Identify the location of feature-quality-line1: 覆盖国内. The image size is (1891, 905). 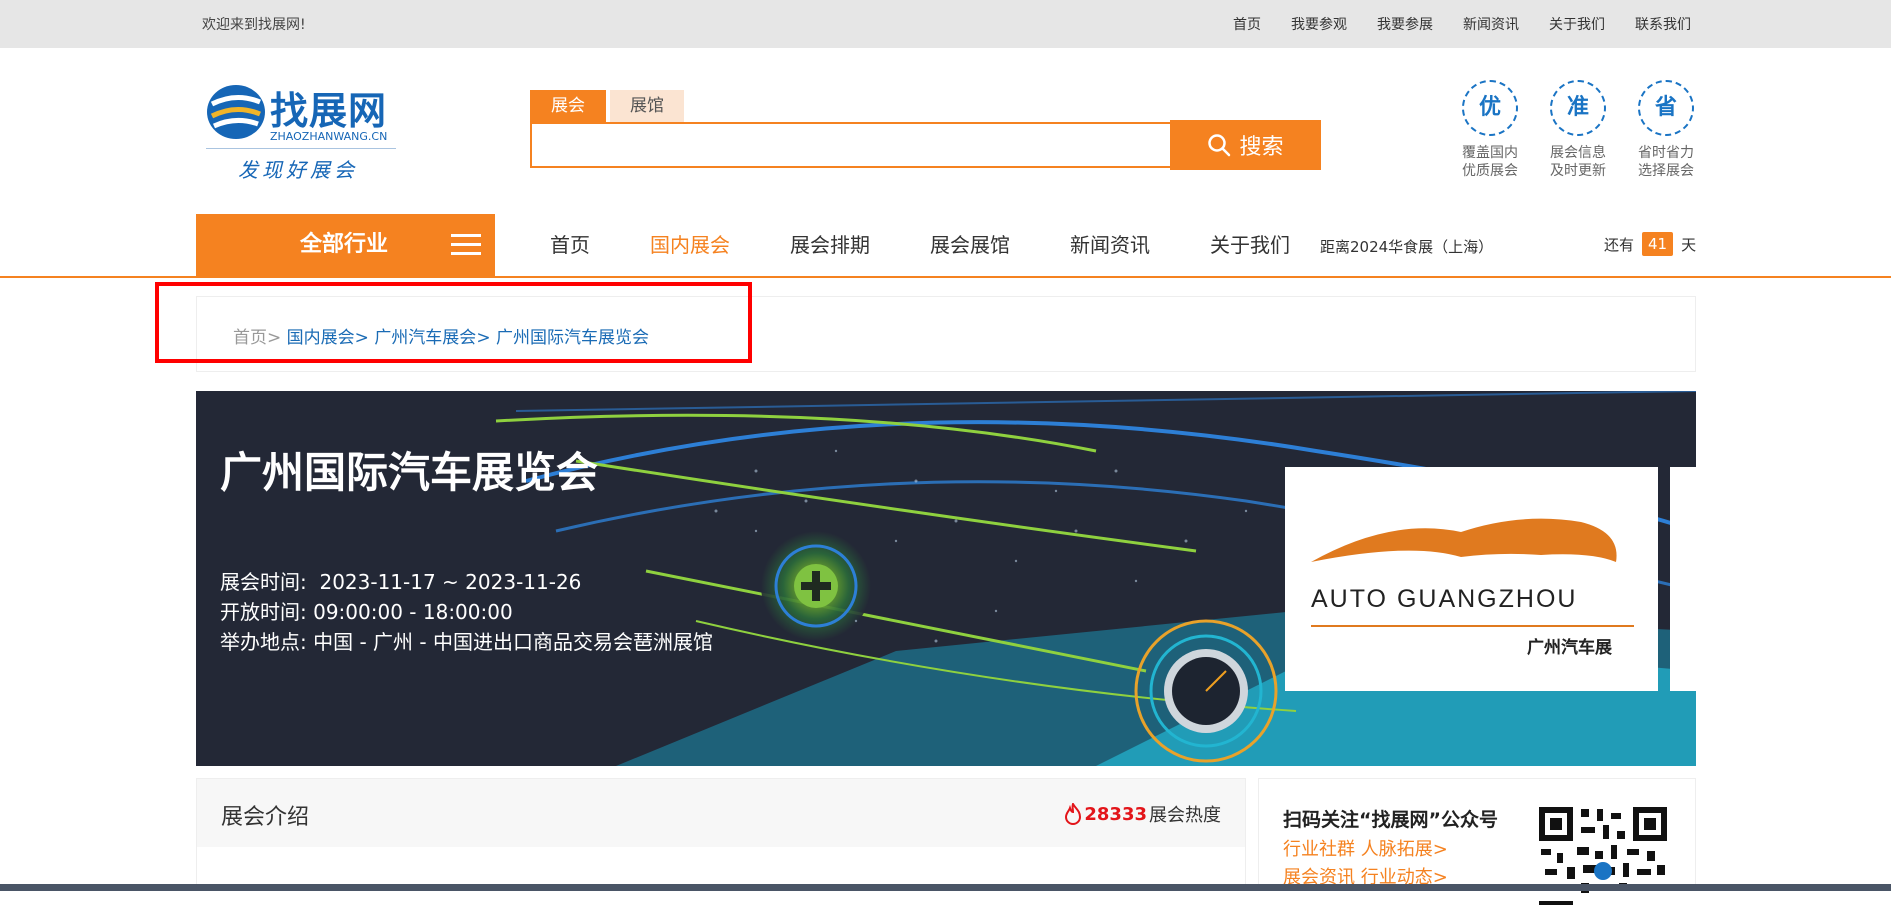
(1490, 153).